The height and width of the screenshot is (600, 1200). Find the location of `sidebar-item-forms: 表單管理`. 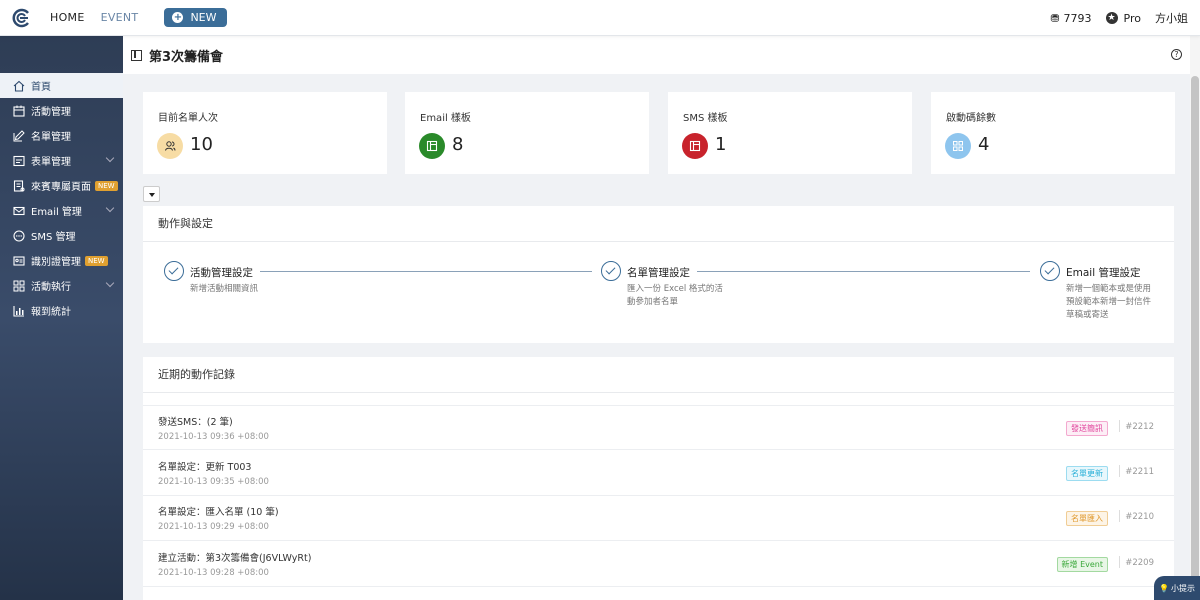

sidebar-item-forms: 表單管理 is located at coordinates (61, 160).